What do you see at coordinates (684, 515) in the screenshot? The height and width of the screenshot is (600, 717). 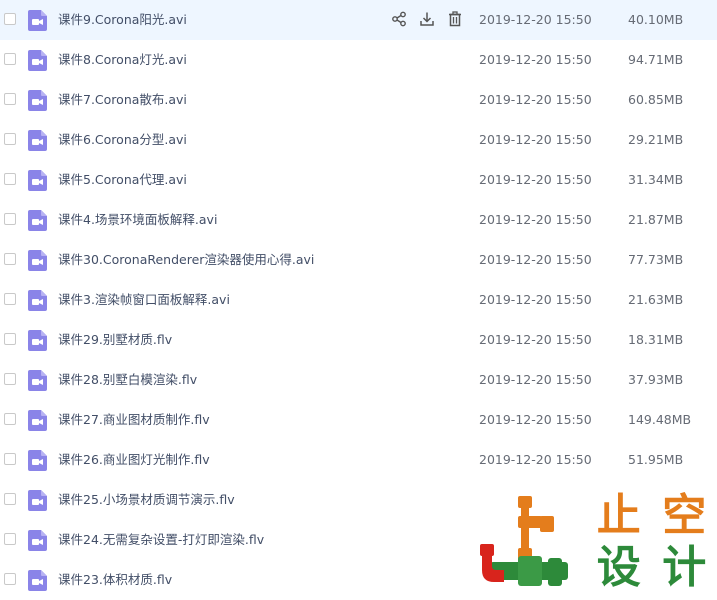 I see `logo-char-2: 空` at bounding box center [684, 515].